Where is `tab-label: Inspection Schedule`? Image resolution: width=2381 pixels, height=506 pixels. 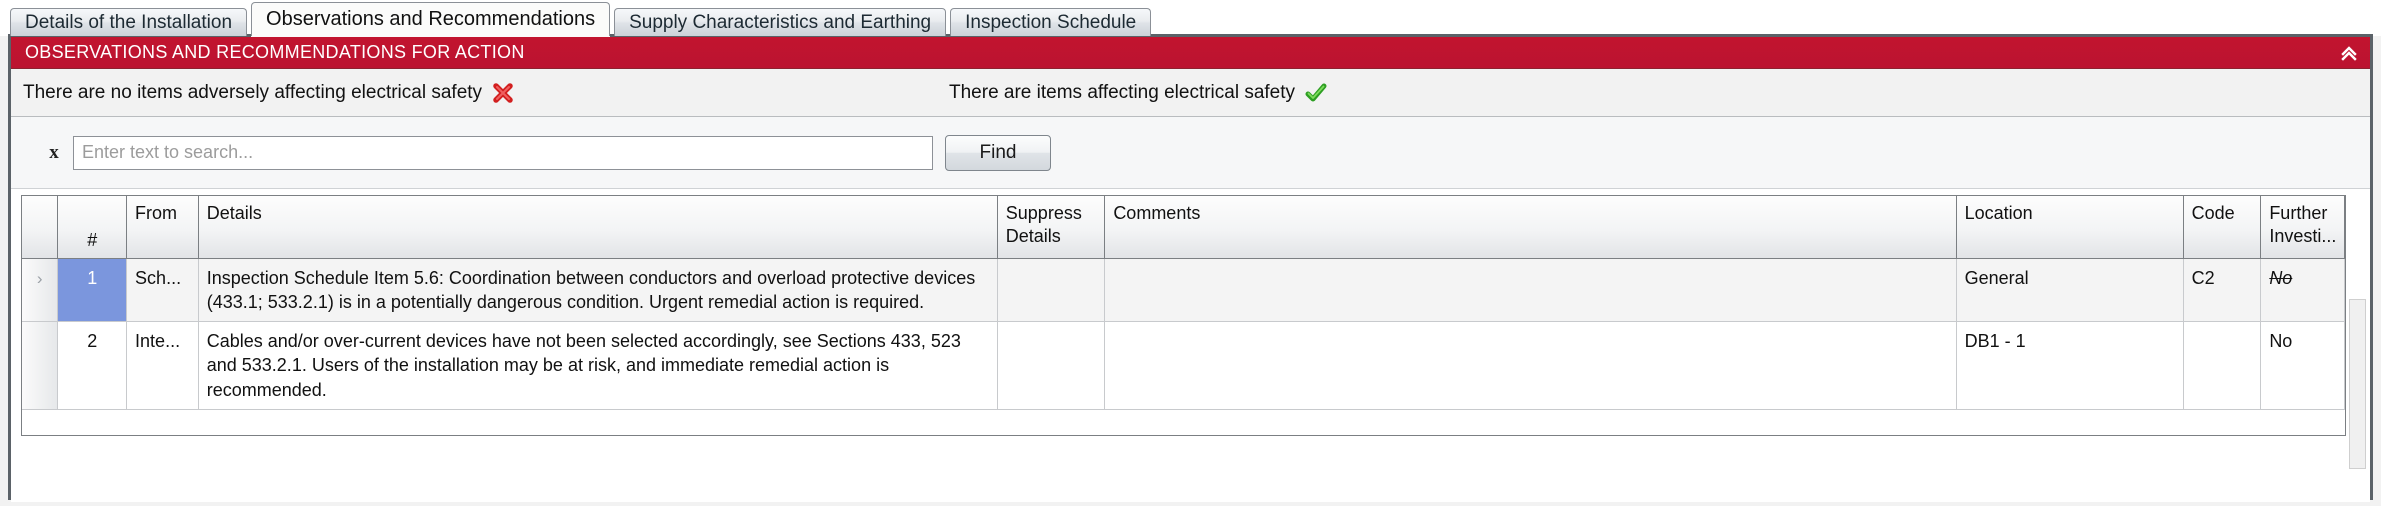 tab-label: Inspection Schedule is located at coordinates (1051, 22).